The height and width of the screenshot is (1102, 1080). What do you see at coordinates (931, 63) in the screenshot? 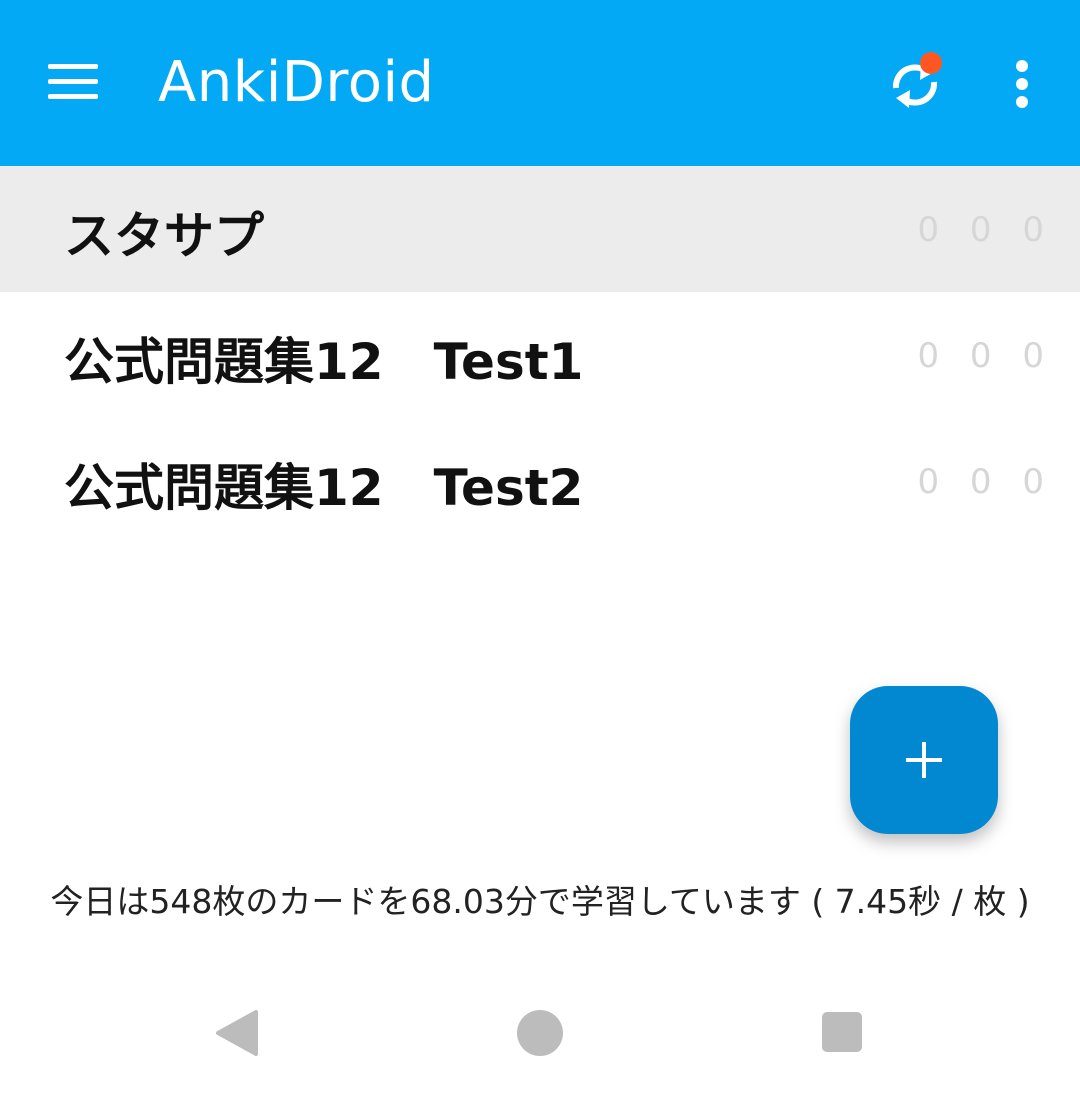
I see `sync-badge` at bounding box center [931, 63].